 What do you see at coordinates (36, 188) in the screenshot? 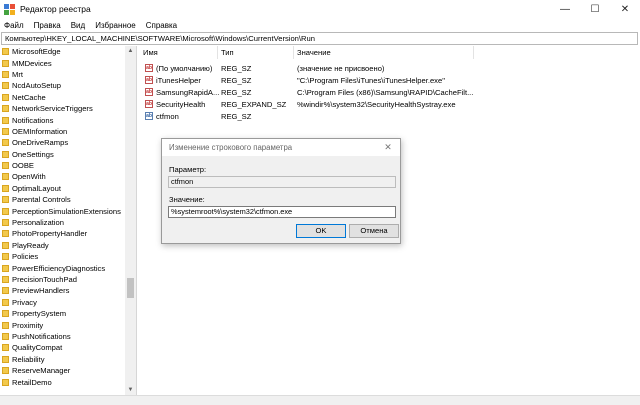
I see `tree-item-label: OptimalLayout` at bounding box center [36, 188].